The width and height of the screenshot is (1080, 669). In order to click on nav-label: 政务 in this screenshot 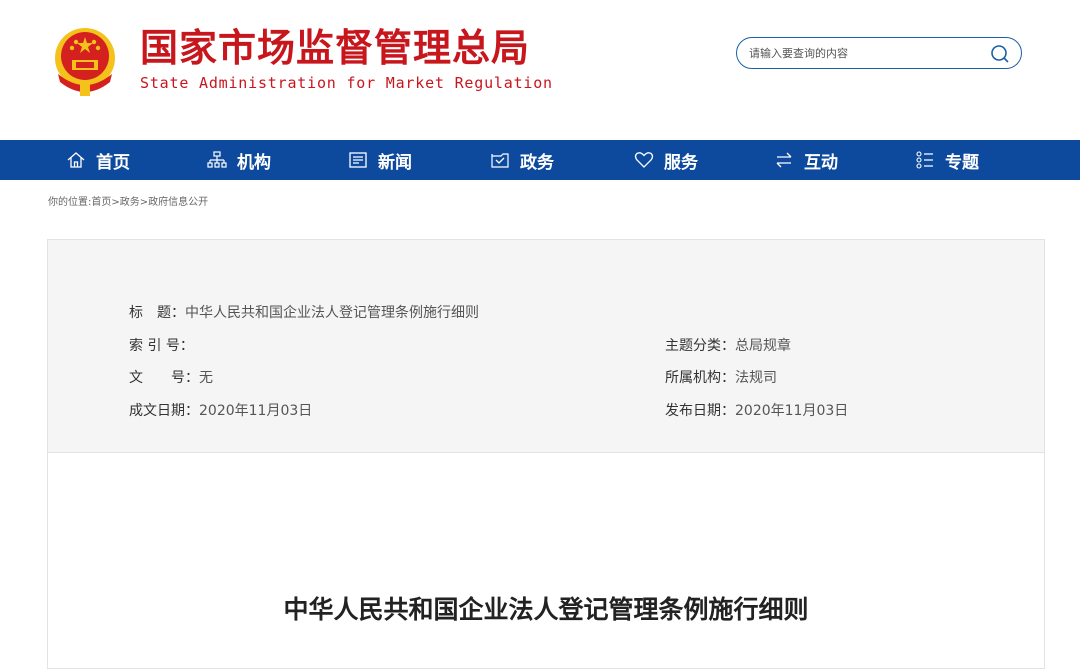, I will do `click(537, 162)`.